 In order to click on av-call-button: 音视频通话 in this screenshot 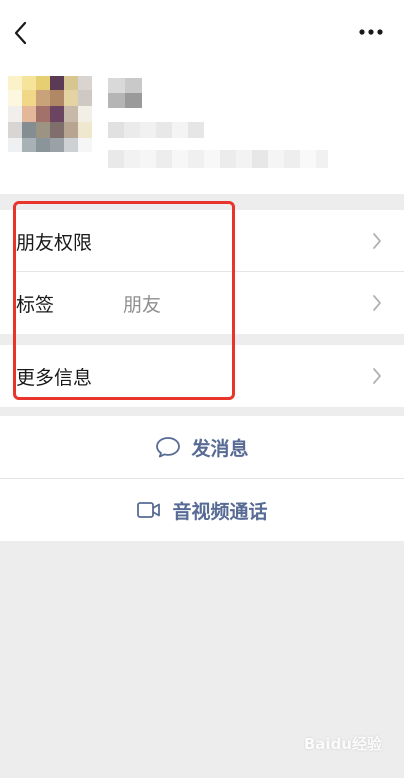, I will do `click(202, 510)`.